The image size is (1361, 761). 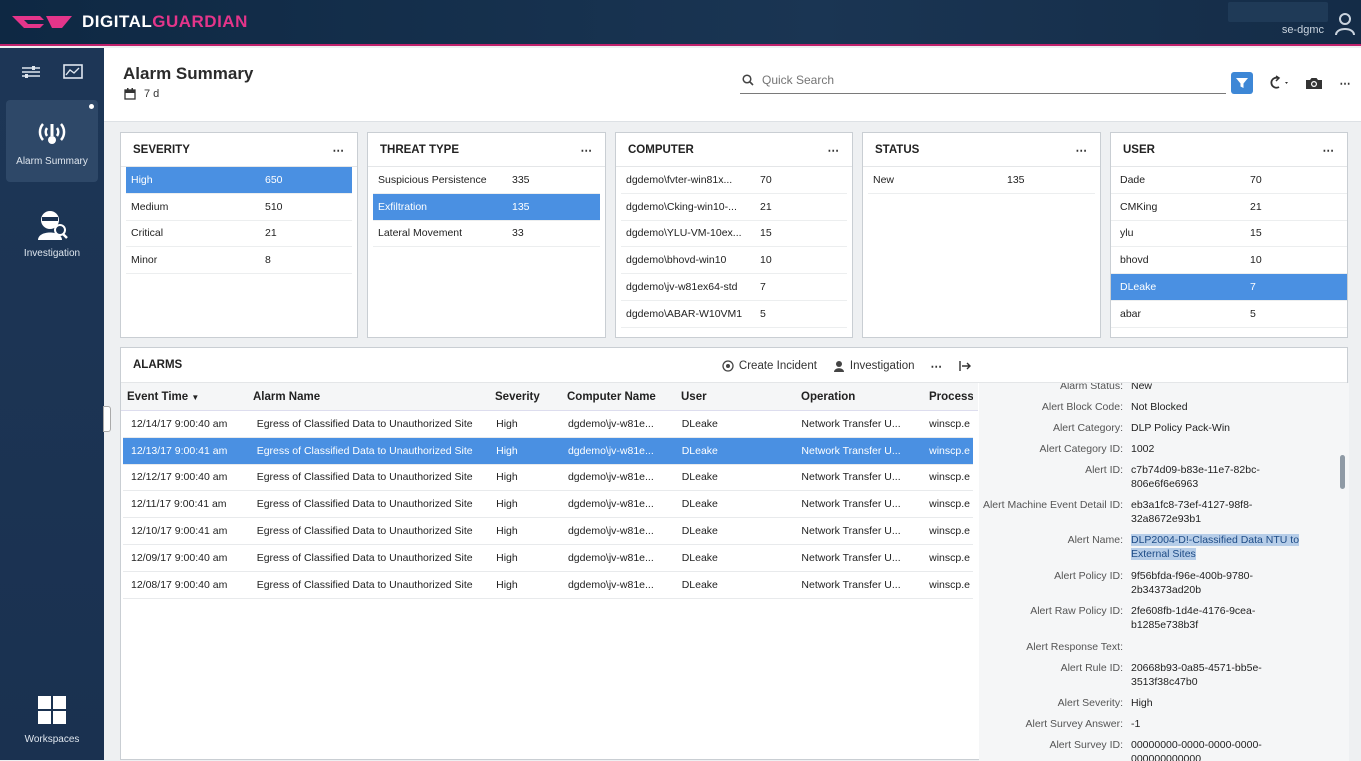 What do you see at coordinates (1221, 512) in the screenshot?
I see `detail-value: eb3a1fc8-73ef-4127-98f8- 32a8672e93b1` at bounding box center [1221, 512].